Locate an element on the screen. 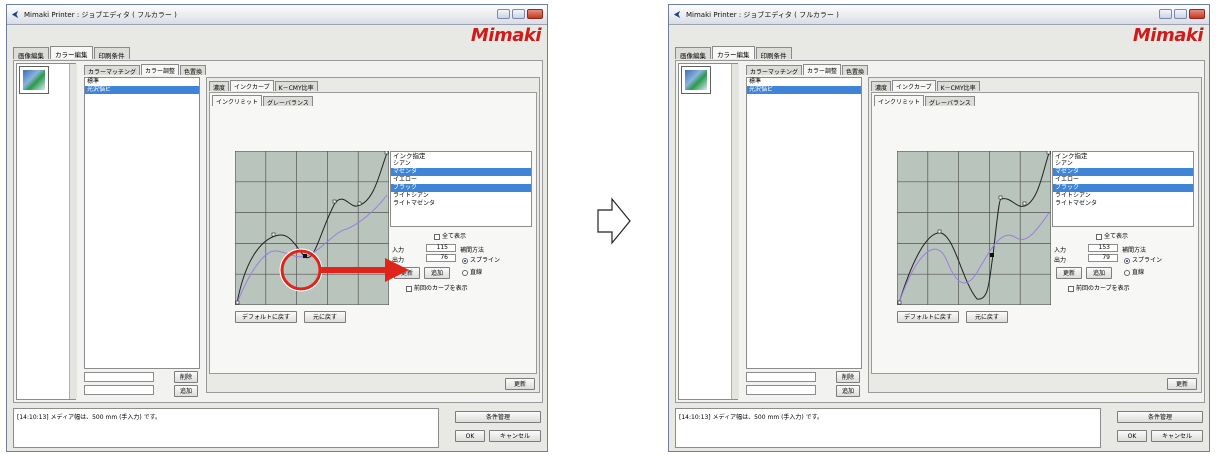 Image resolution: width=1216 pixels, height=455 pixels. ink-tabs: インクリミット グレーバランス is located at coordinates (925, 101).